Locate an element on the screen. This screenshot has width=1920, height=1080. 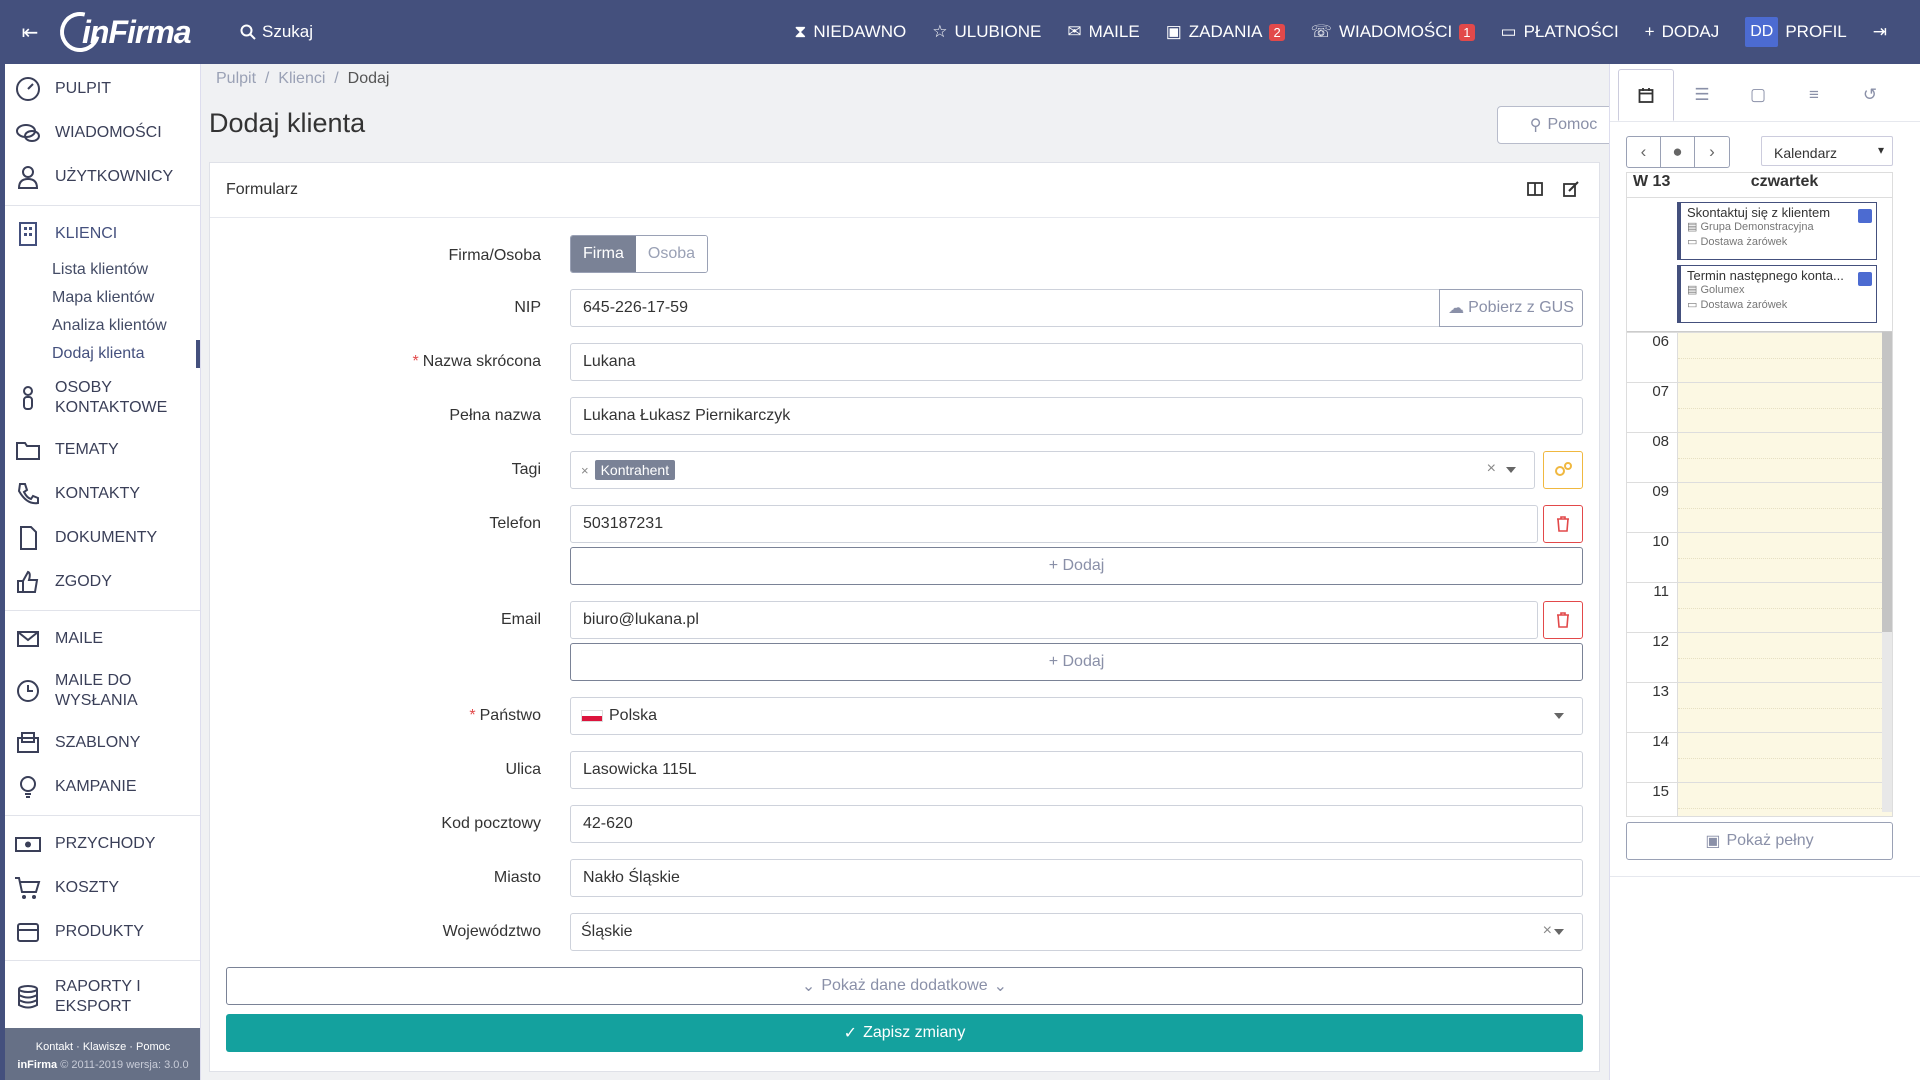
nav-maile: ✉ MAILE is located at coordinates (1103, 32).